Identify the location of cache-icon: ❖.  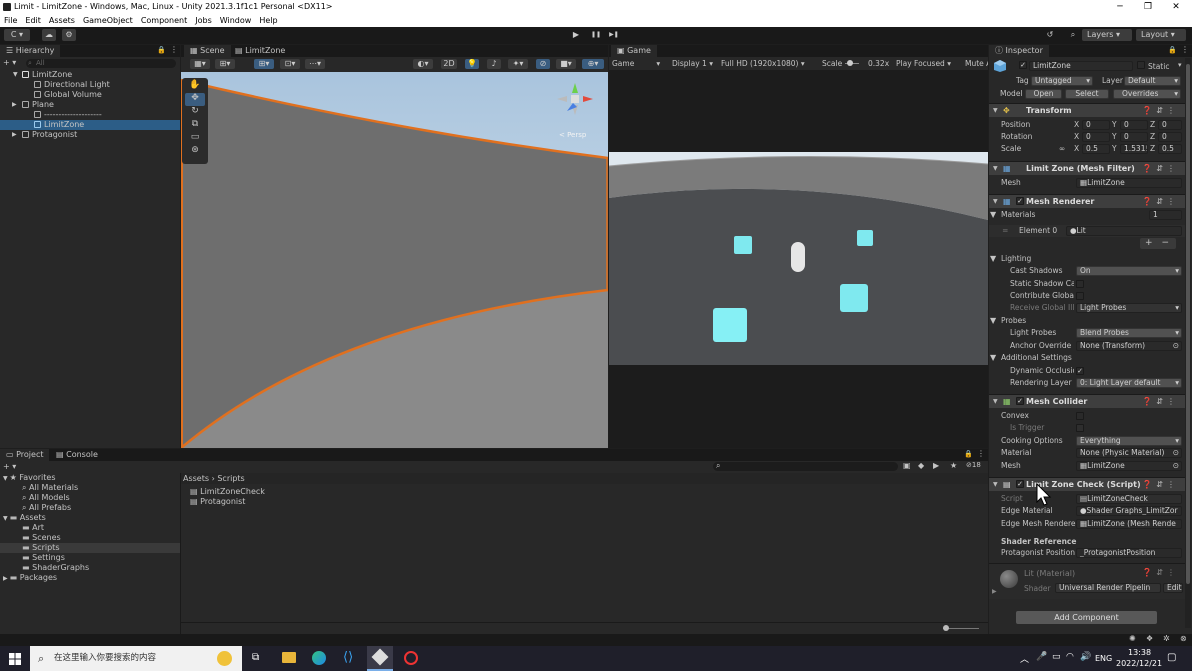
(1149, 638).